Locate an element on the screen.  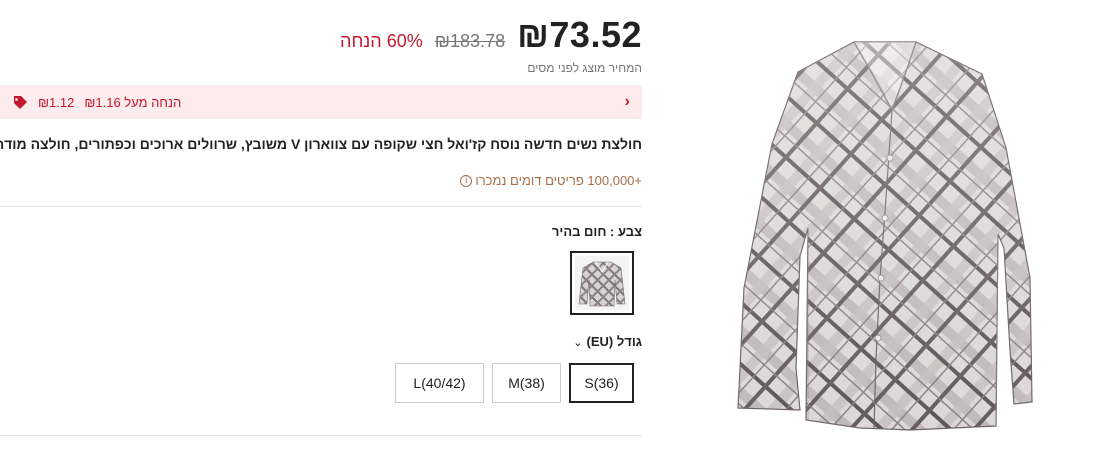
size-label: גודל (EU) ⌄ is located at coordinates (607, 341).